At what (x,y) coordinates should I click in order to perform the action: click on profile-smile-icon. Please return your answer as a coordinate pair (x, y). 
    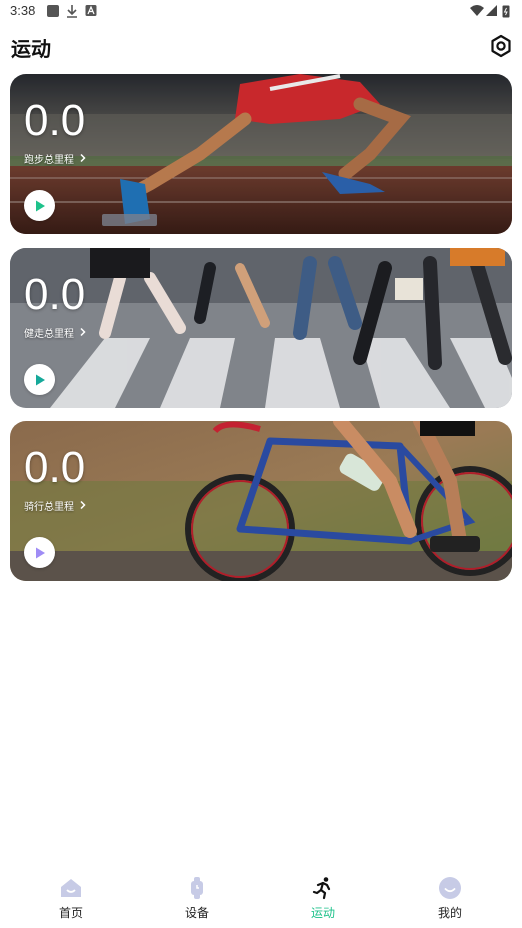
    Looking at the image, I should click on (450, 888).